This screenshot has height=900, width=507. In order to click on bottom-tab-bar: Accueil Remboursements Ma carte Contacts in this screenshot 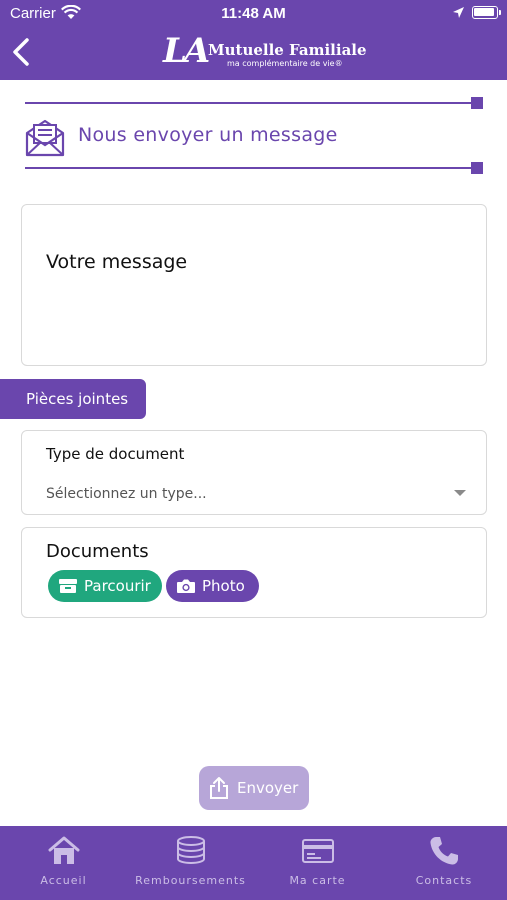, I will do `click(253, 863)`.